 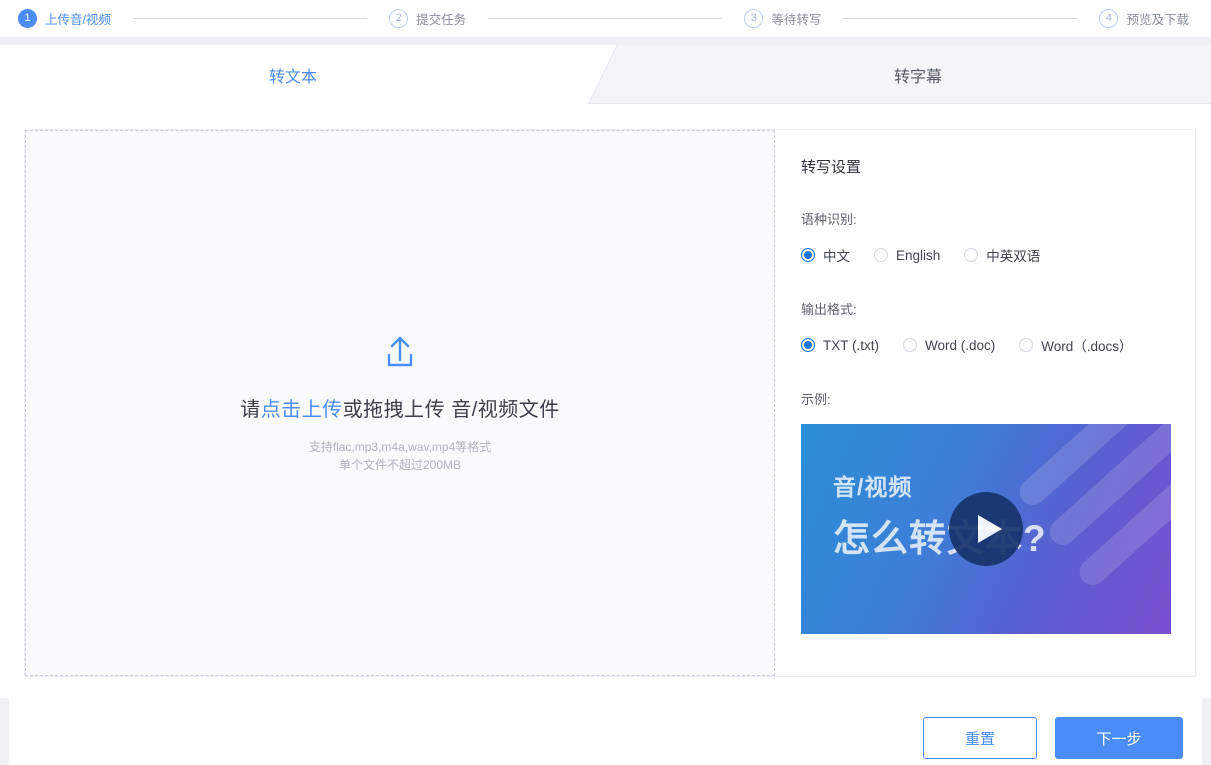 I want to click on radio-format-doc-label: Word (.doc), so click(x=960, y=345).